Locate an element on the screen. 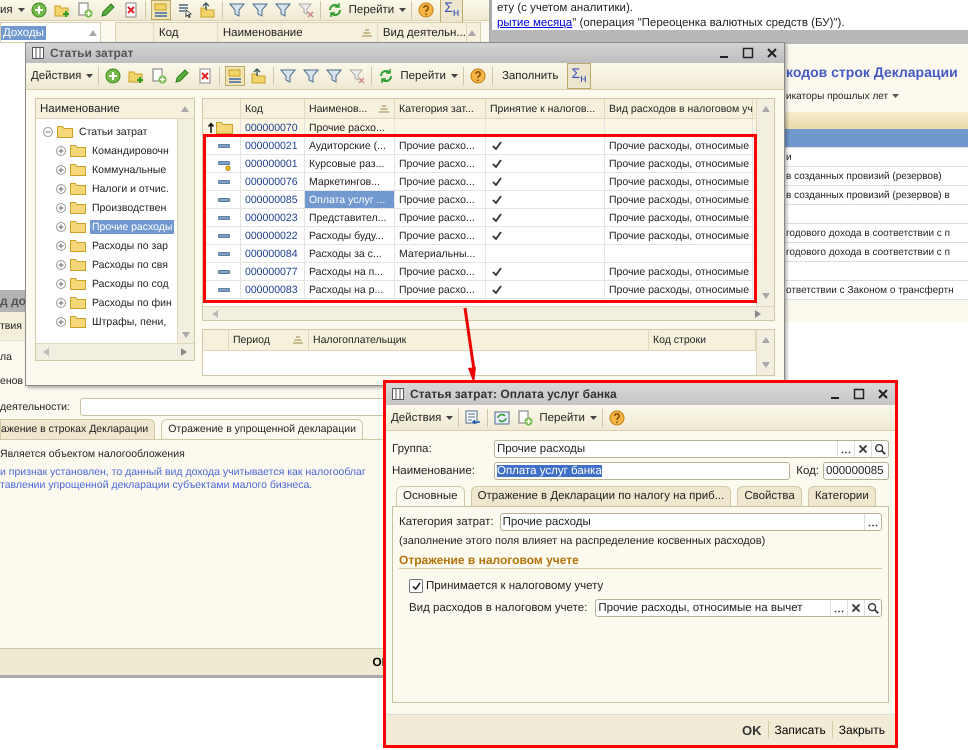 The image size is (968, 750). tree-item: Расходы по зар is located at coordinates (130, 245).